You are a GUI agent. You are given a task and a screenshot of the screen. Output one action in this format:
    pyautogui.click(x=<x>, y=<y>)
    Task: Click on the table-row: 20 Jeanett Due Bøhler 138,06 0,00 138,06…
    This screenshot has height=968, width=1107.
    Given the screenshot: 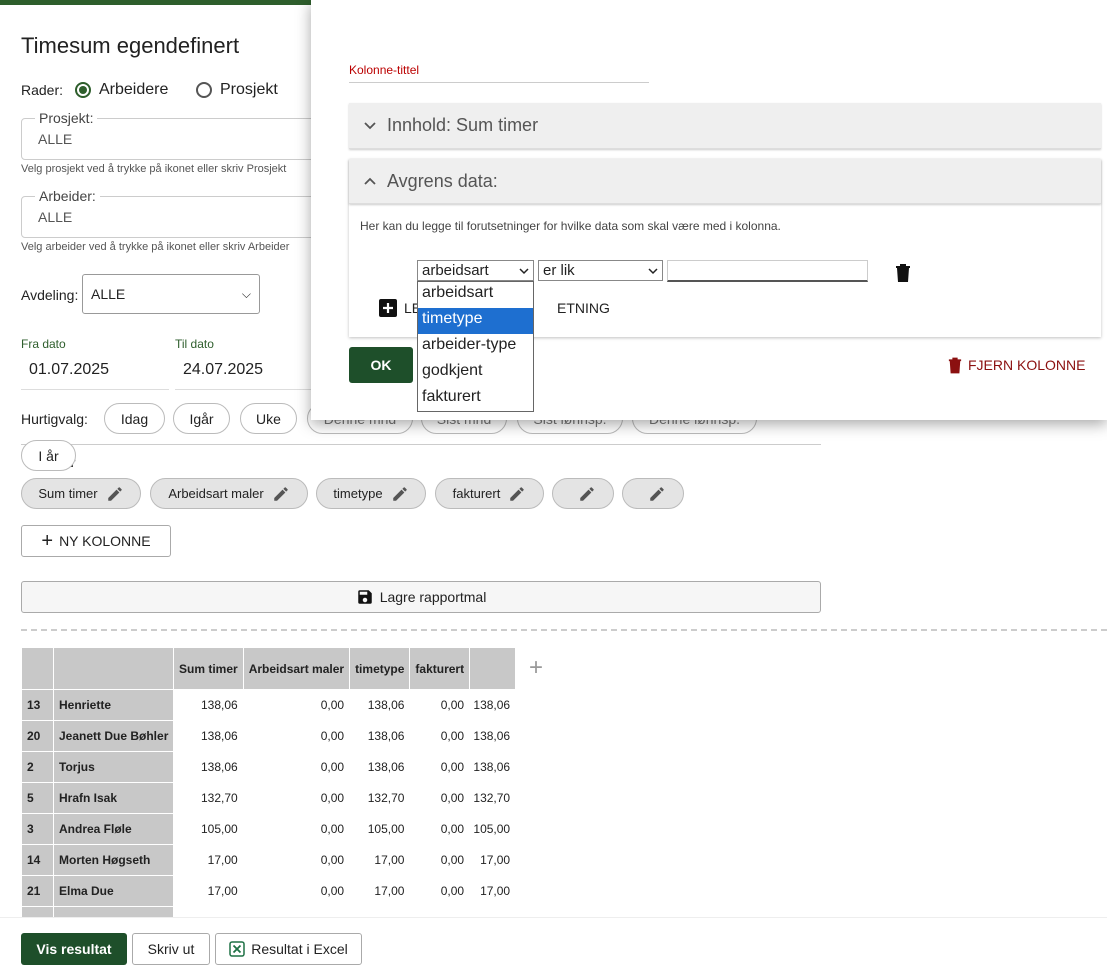 What is the action you would take?
    pyautogui.click(x=269, y=736)
    